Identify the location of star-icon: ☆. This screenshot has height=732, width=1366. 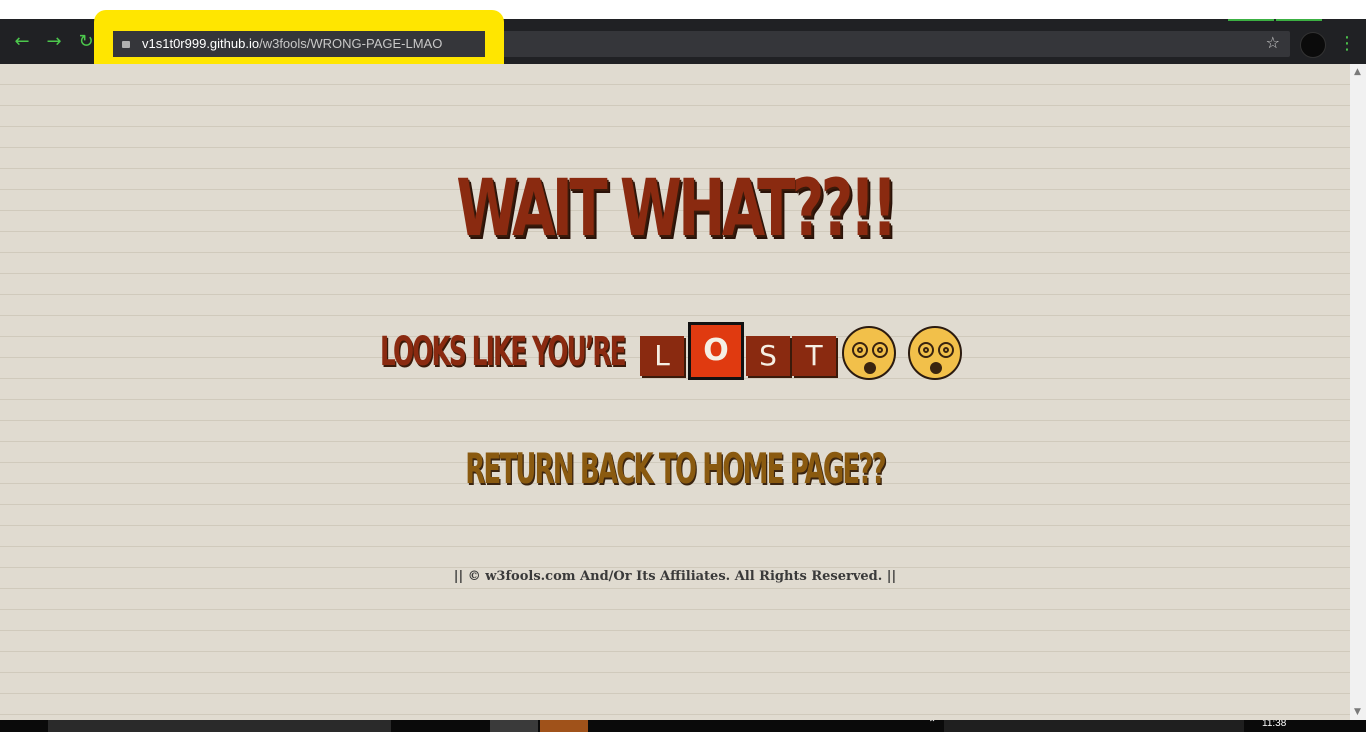
(1273, 42).